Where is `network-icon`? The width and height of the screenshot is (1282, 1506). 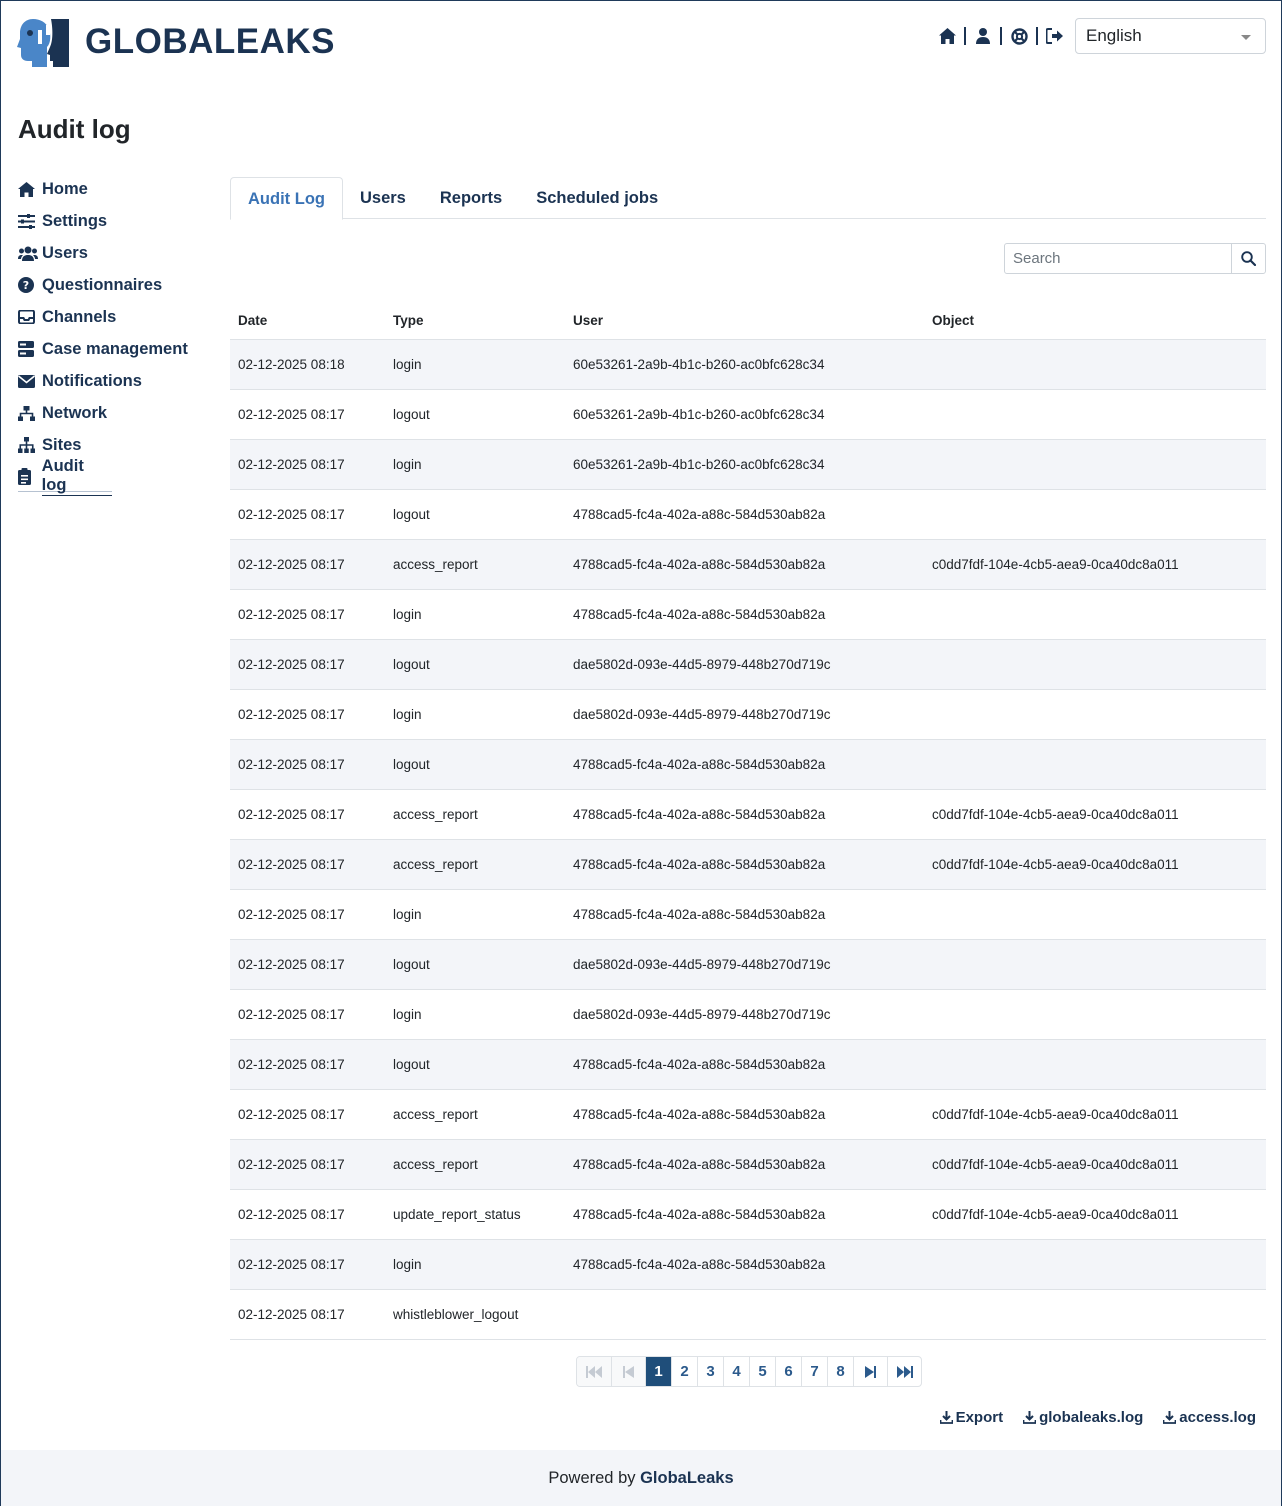 network-icon is located at coordinates (28, 413).